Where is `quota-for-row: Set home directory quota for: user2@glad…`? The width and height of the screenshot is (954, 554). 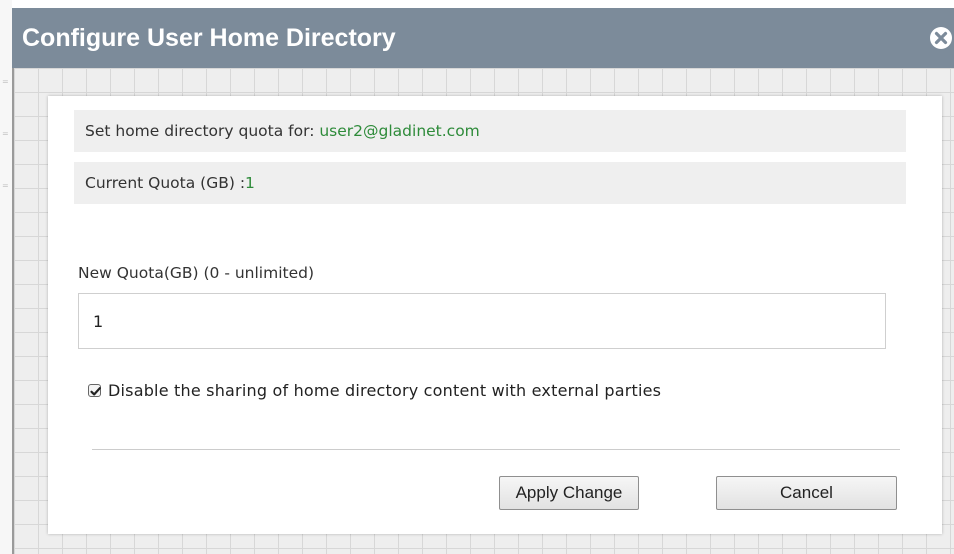
quota-for-row: Set home directory quota for: user2@glad… is located at coordinates (490, 131).